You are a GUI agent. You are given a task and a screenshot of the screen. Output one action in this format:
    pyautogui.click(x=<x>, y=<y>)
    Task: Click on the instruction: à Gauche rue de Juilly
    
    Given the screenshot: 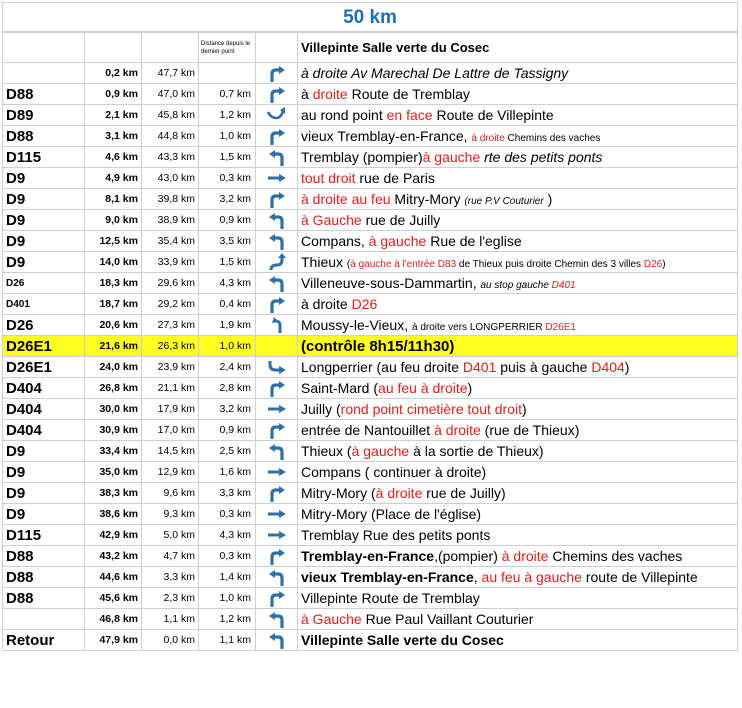 What is the action you would take?
    pyautogui.click(x=517, y=220)
    